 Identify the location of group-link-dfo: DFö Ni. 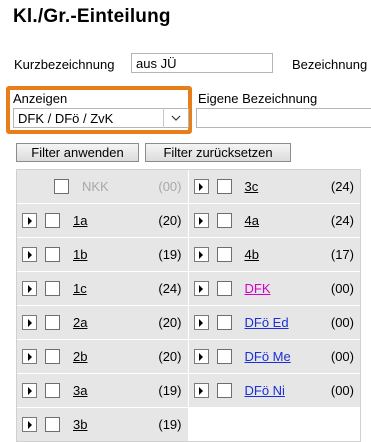
(265, 390).